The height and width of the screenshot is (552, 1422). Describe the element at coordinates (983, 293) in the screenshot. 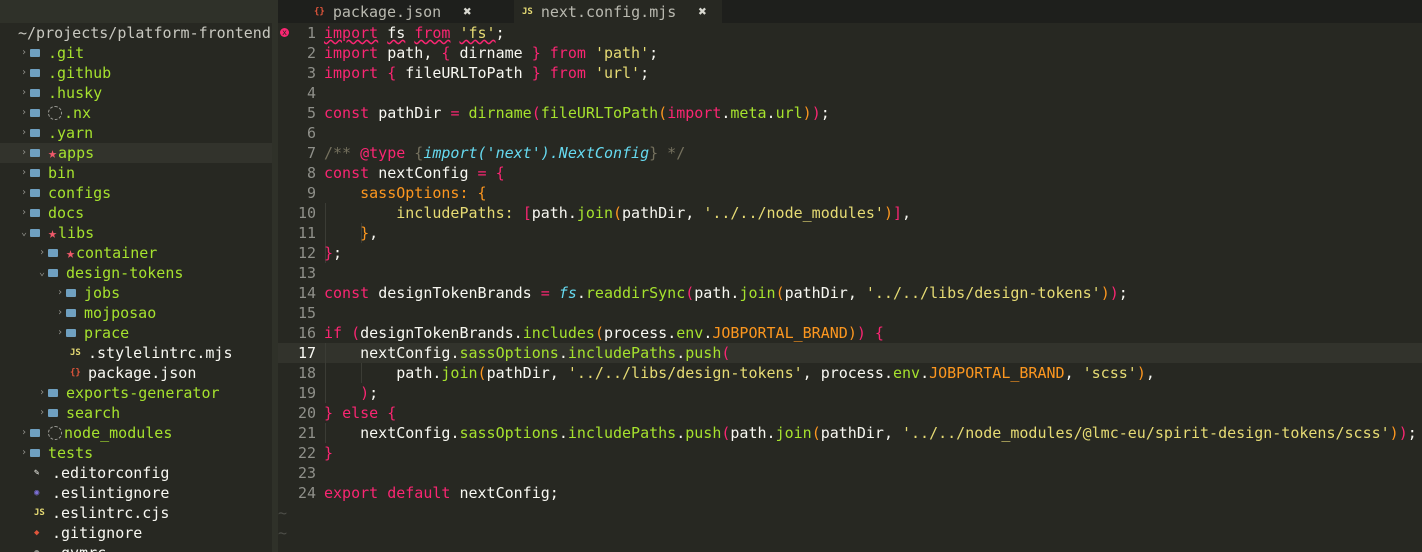

I see `token: '../../libs/design-tokens'` at that location.